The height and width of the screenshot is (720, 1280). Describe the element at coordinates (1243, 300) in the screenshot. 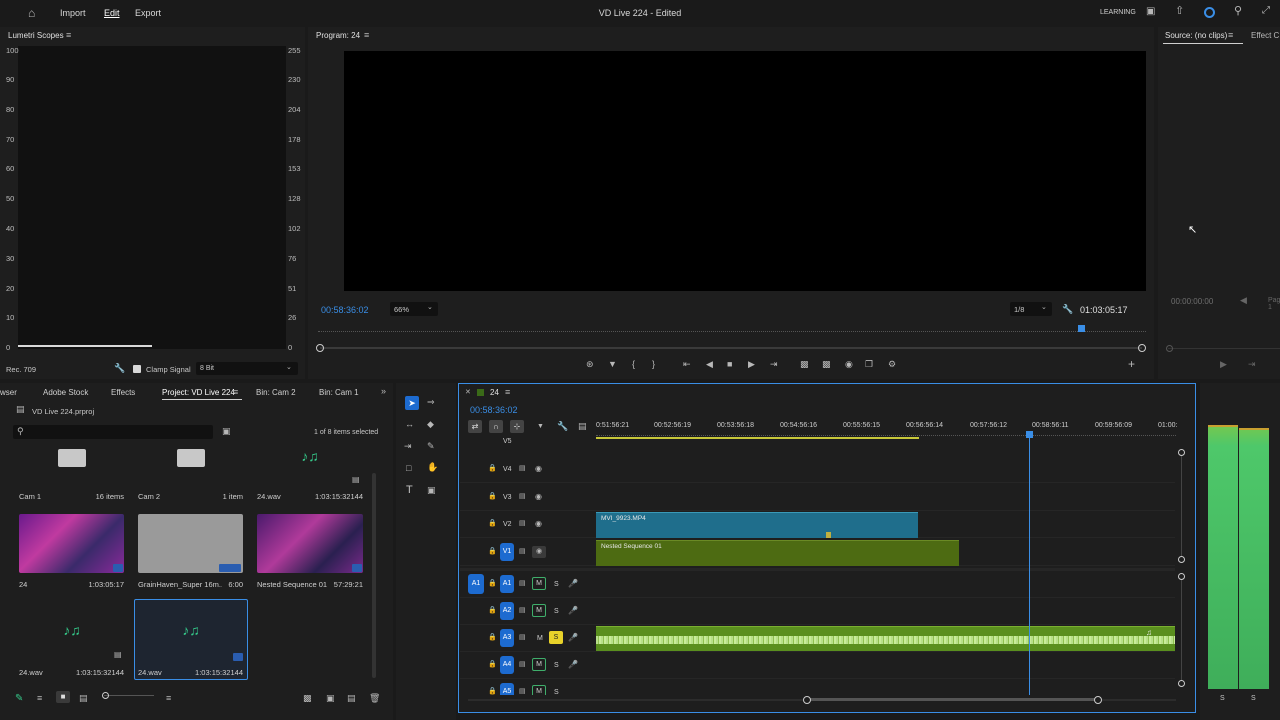

I see `step-back-icon: ◀` at that location.